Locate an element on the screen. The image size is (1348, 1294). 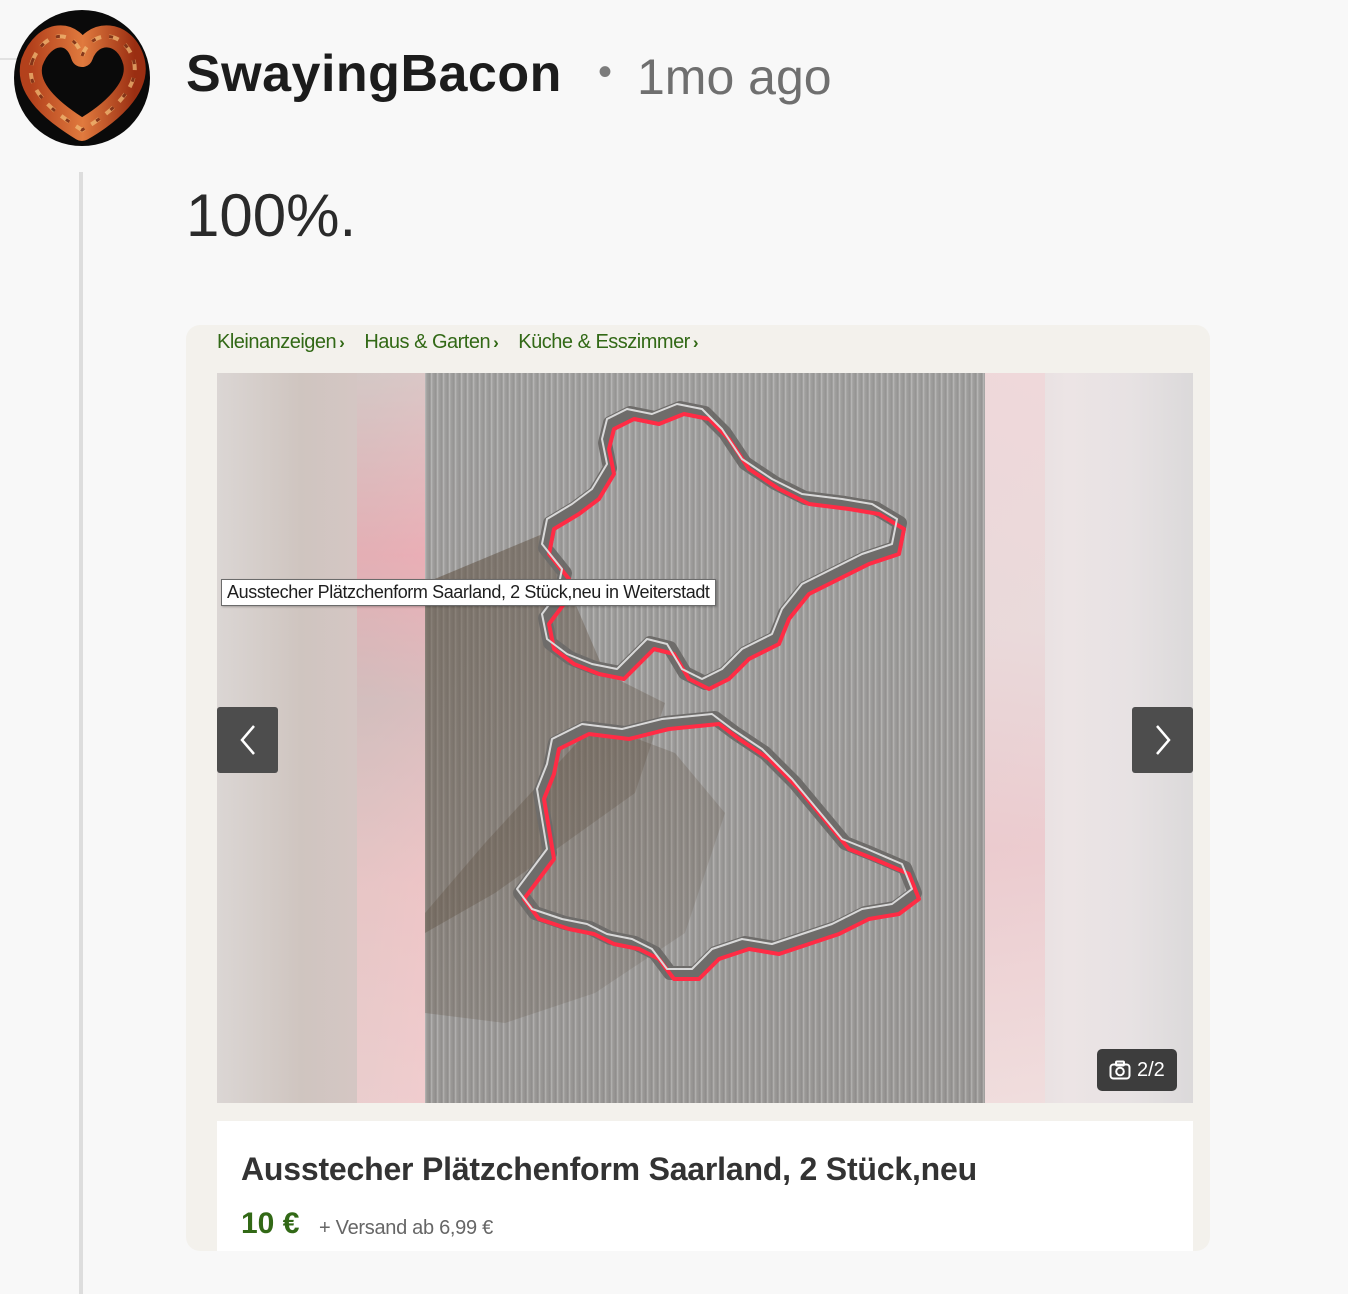
chevron-left-icon is located at coordinates (247, 740).